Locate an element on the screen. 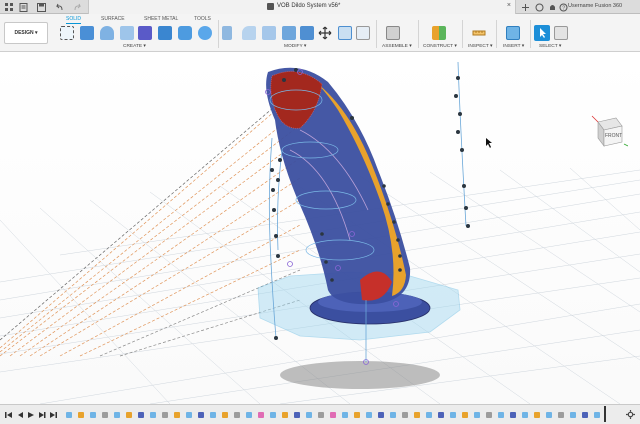 The image size is (640, 424). sweep-icon is located at coordinates (127, 33).